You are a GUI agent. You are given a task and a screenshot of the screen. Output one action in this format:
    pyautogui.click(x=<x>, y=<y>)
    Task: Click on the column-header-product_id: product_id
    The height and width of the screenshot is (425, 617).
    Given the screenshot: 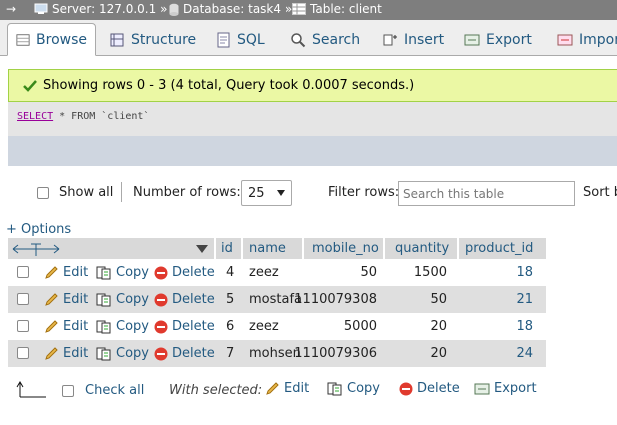 What is the action you would take?
    pyautogui.click(x=502, y=248)
    